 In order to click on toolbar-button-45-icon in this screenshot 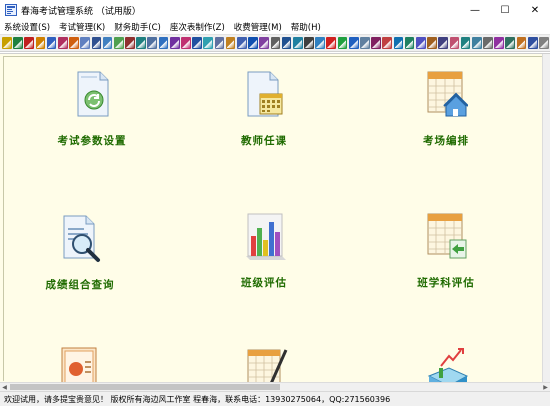, I will do `click(499, 43)`.